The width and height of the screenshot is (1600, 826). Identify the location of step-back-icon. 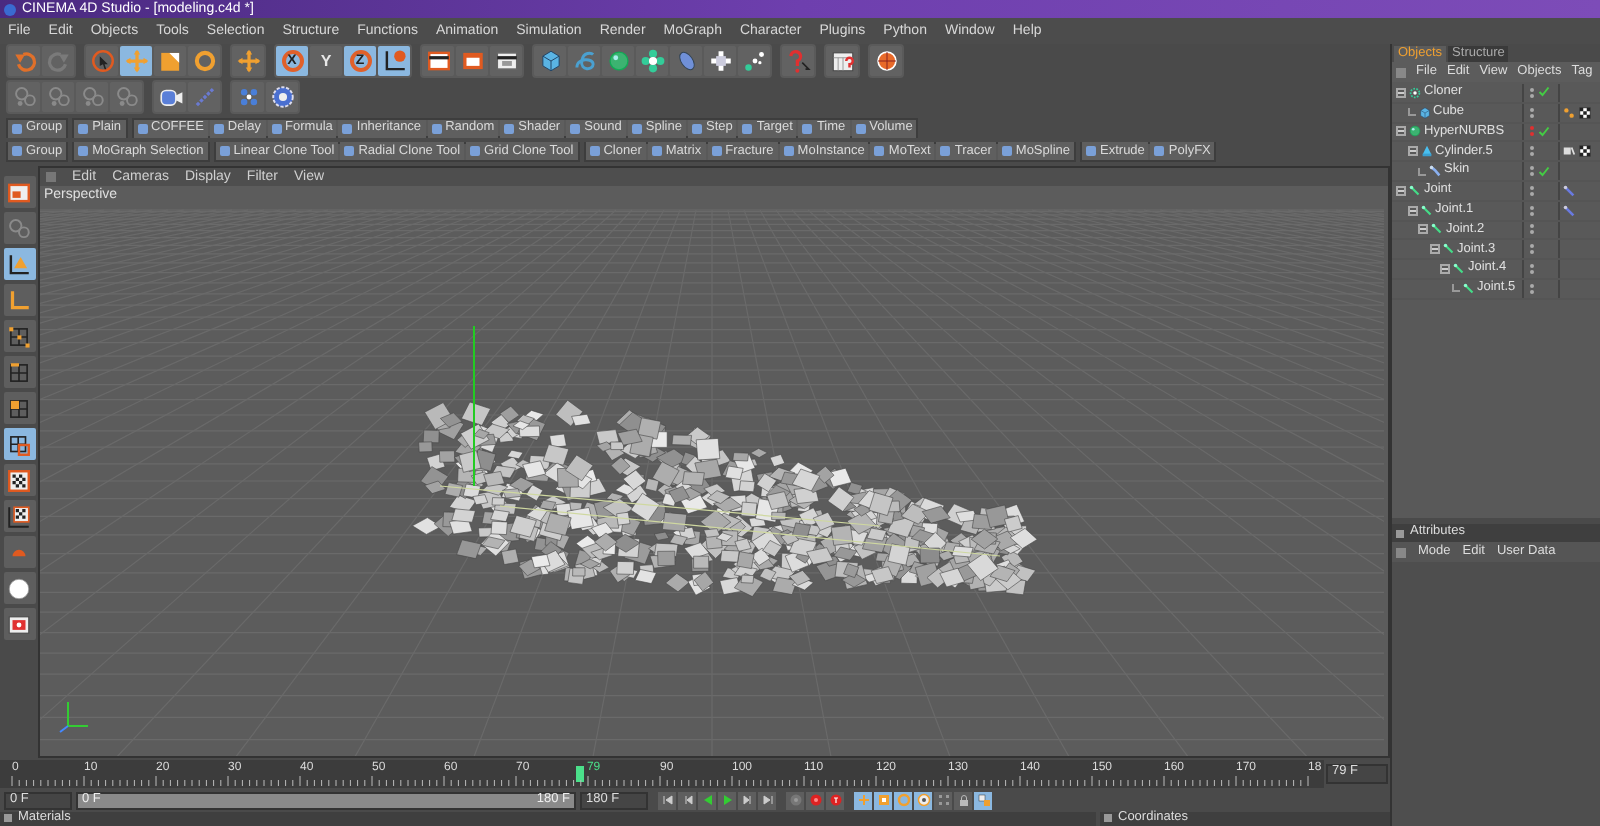
(687, 800).